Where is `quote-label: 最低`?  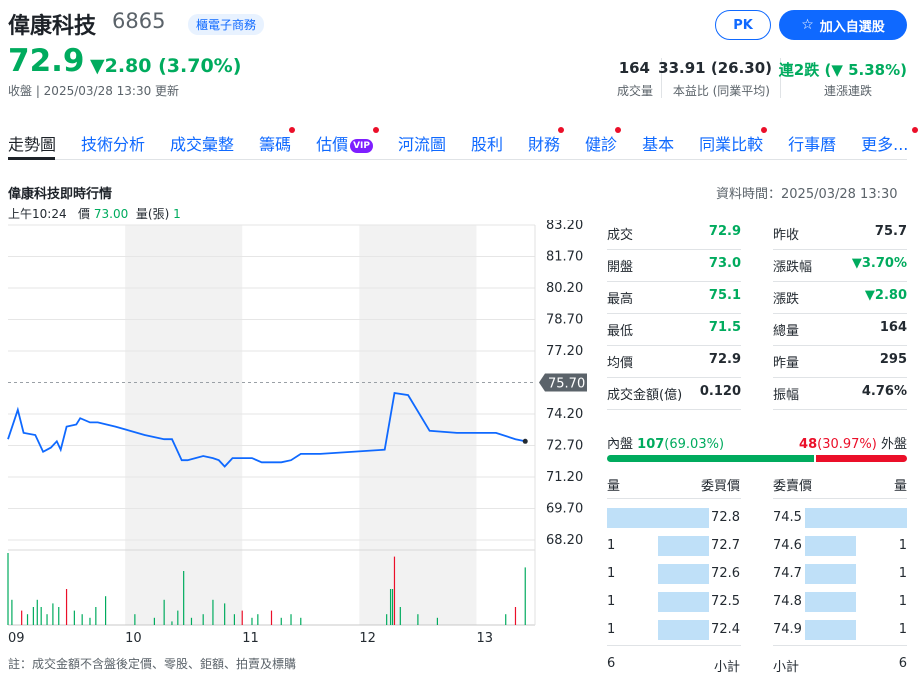 quote-label: 最低 is located at coordinates (620, 331).